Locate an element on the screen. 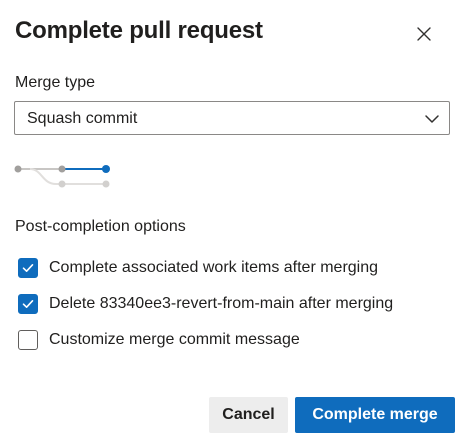 Image resolution: width=466 pixels, height=446 pixels. post-completion-options-label: Post-completion options is located at coordinates (100, 226).